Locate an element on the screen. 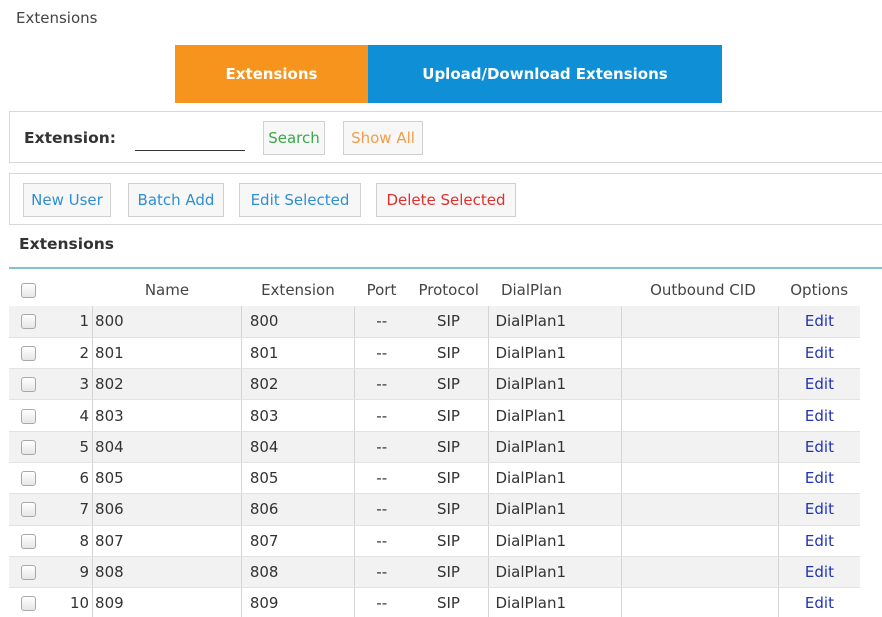  row-name: 800 is located at coordinates (167, 322).